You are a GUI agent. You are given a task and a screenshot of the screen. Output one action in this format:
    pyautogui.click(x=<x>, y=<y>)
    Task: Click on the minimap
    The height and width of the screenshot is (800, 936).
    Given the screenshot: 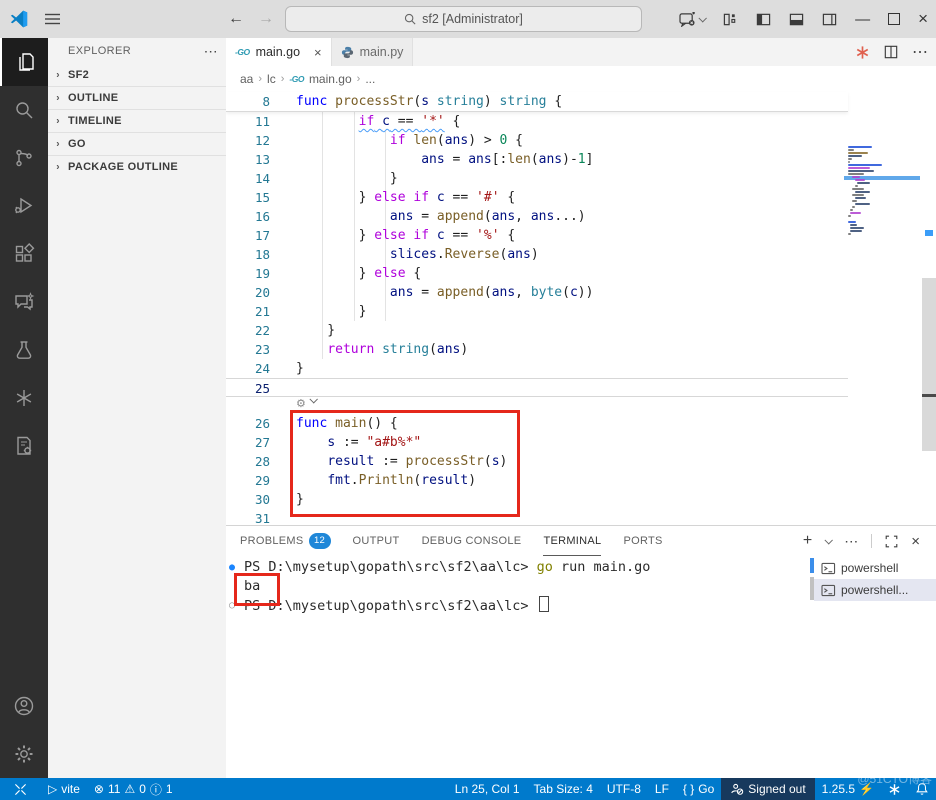 What is the action you would take?
    pyautogui.click(x=882, y=206)
    